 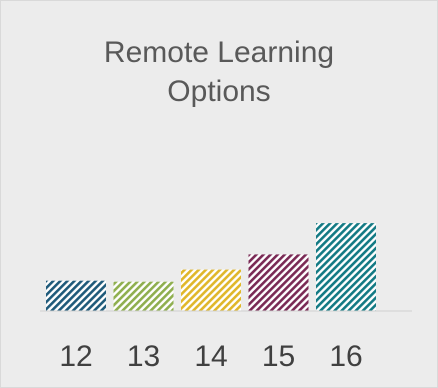 I want to click on category-label-14: 14, so click(x=210, y=356).